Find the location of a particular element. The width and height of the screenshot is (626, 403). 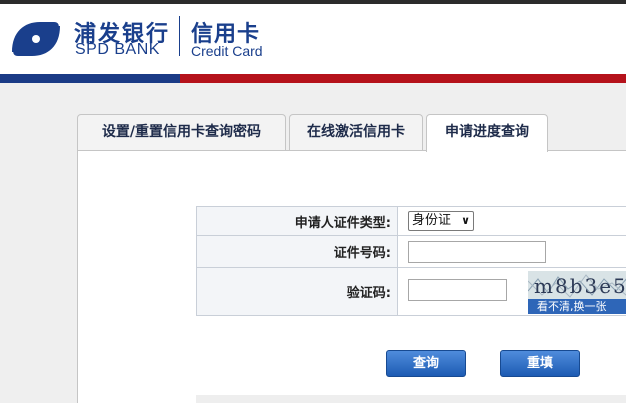

form-row-captcha: 验证码: m8b3e5 看不清,换一张 is located at coordinates (411, 291).